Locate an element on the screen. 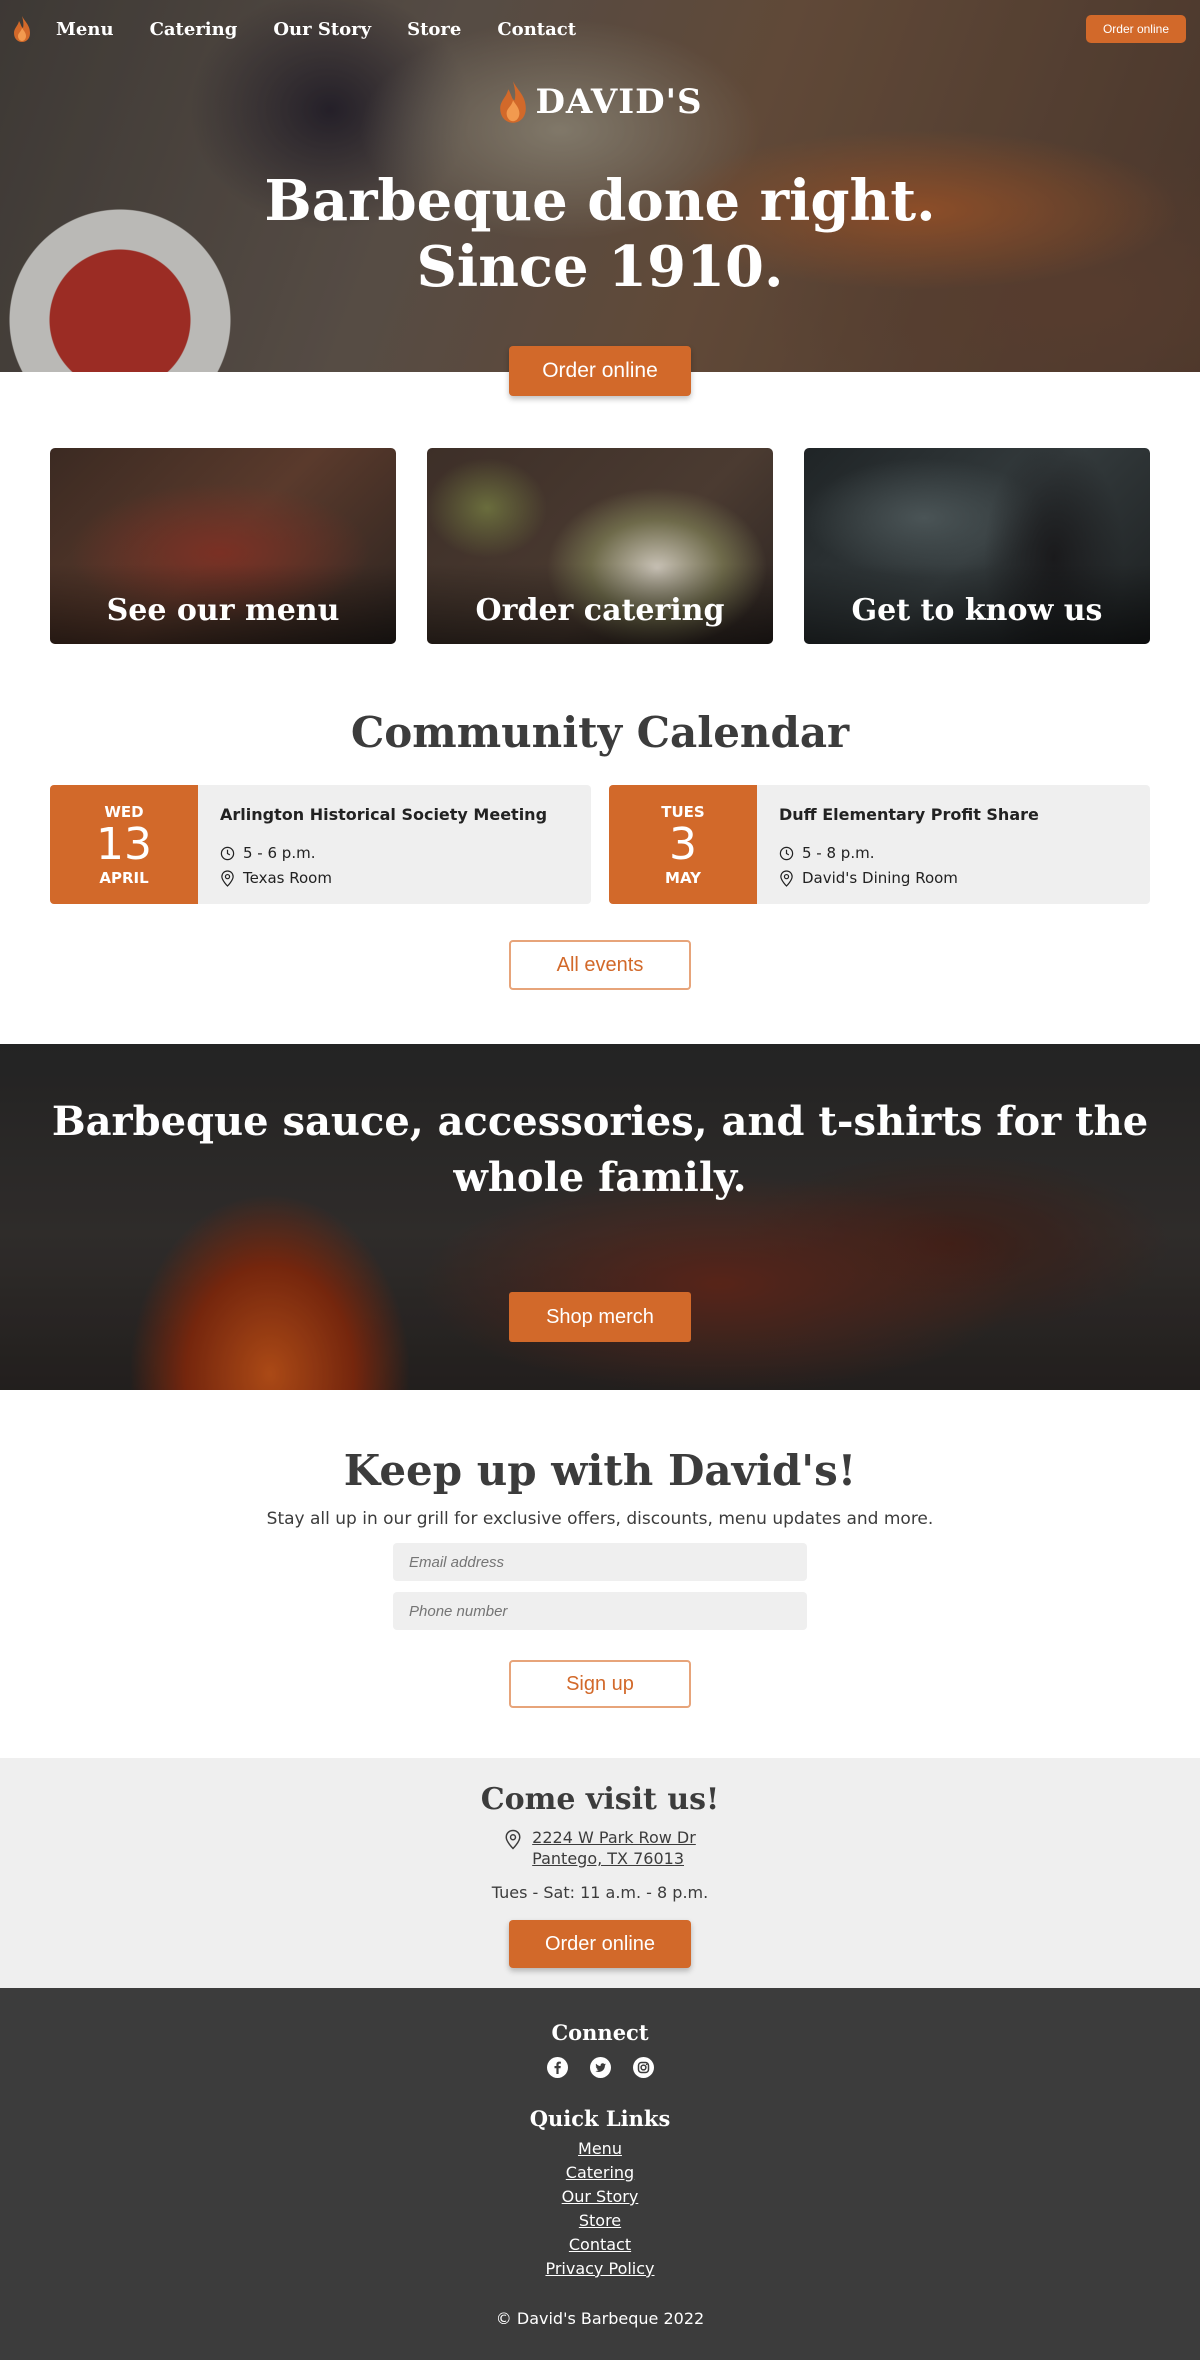 The height and width of the screenshot is (2376, 1200). event-time: 5 - 6 p.m. is located at coordinates (279, 853).